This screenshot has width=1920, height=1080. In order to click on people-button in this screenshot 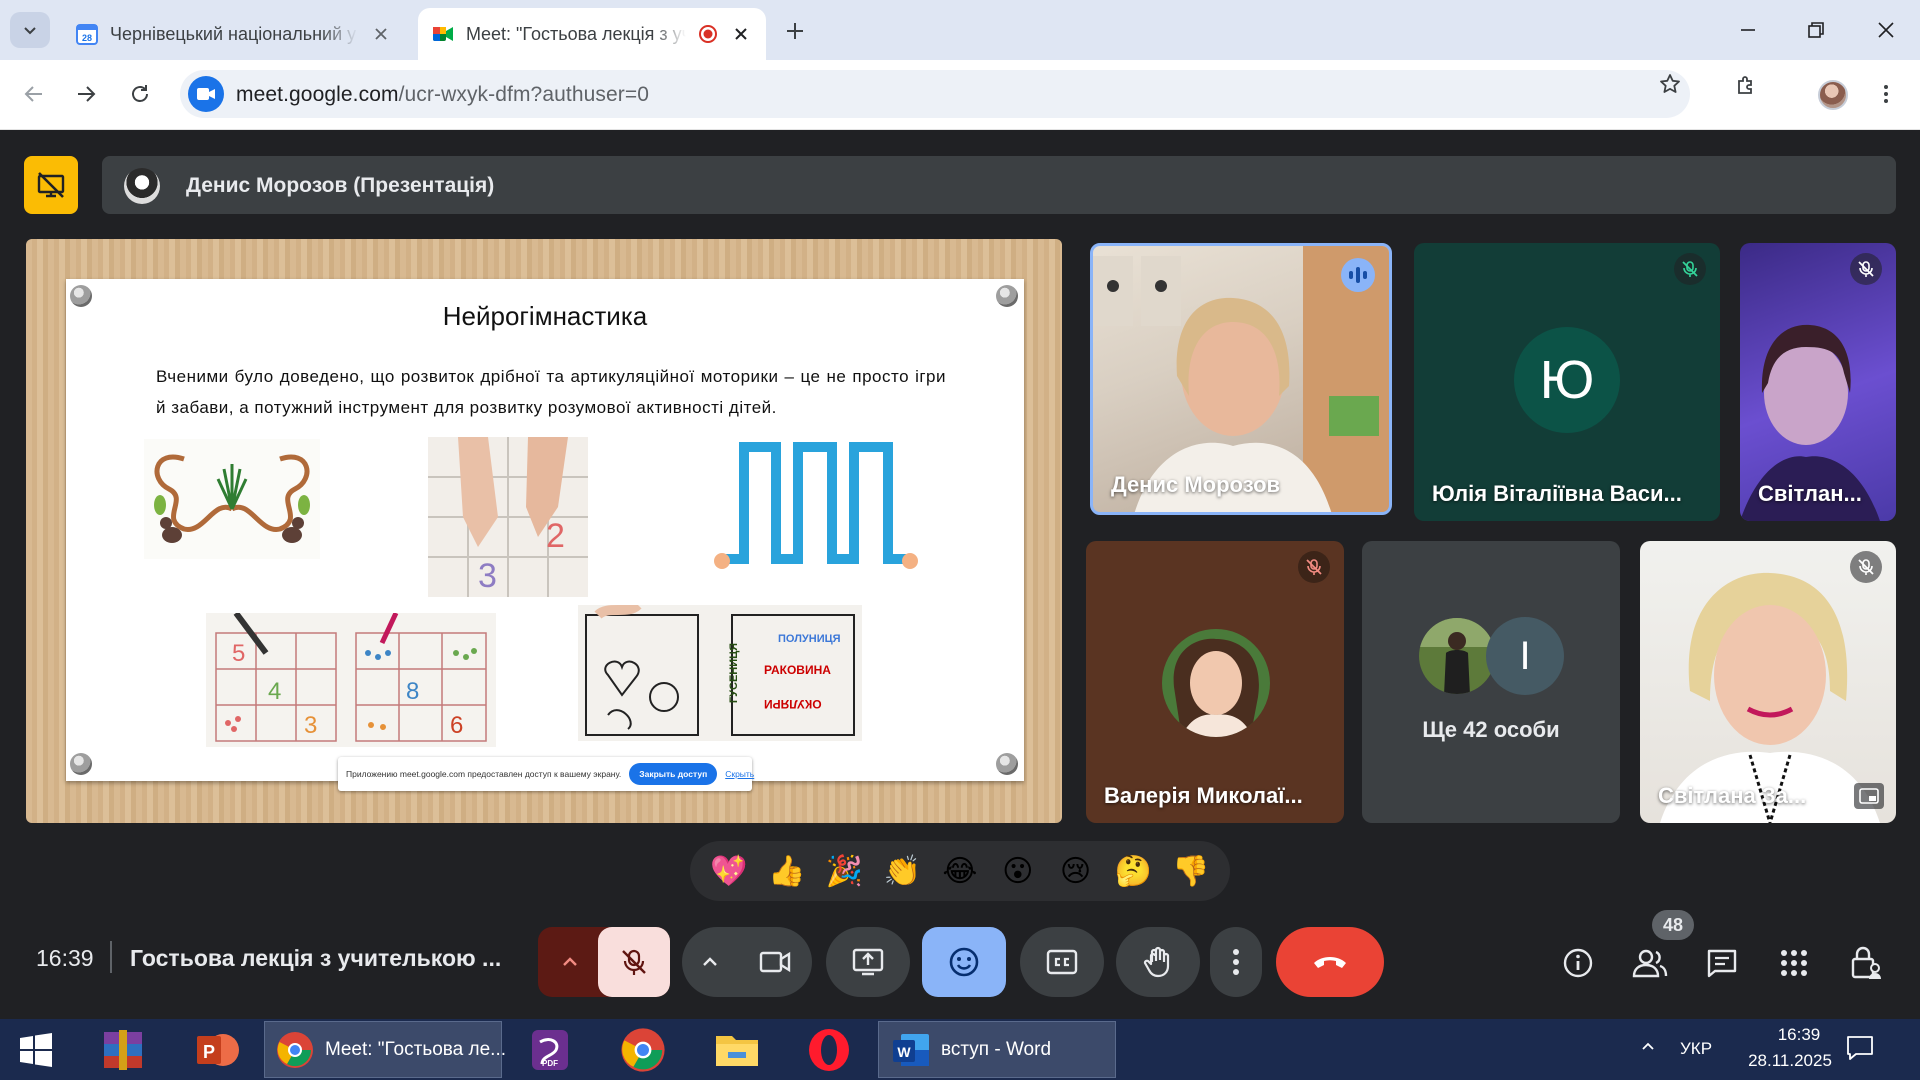, I will do `click(1650, 963)`.